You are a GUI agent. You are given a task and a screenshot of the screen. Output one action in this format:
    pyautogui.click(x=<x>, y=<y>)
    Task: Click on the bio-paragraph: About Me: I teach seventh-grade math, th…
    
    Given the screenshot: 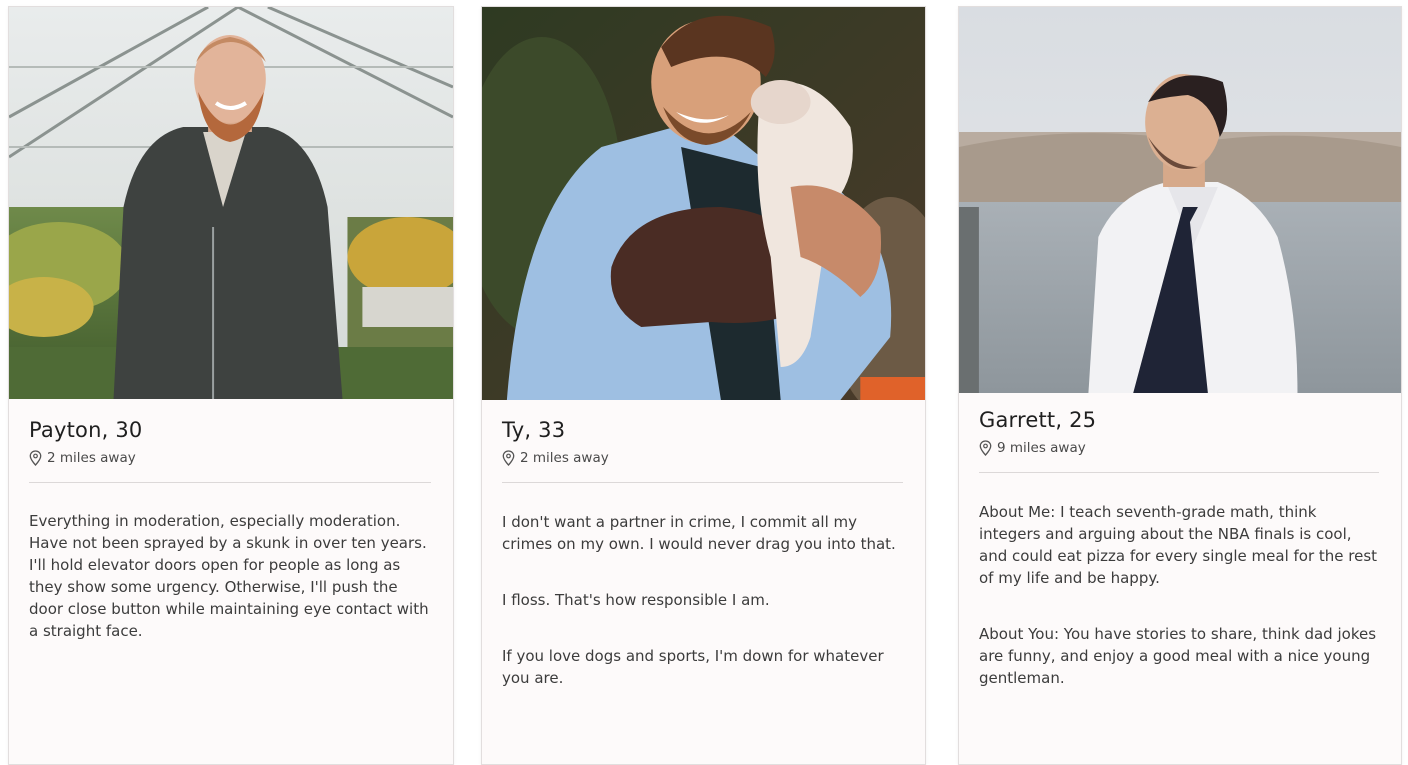 What is the action you would take?
    pyautogui.click(x=1178, y=545)
    